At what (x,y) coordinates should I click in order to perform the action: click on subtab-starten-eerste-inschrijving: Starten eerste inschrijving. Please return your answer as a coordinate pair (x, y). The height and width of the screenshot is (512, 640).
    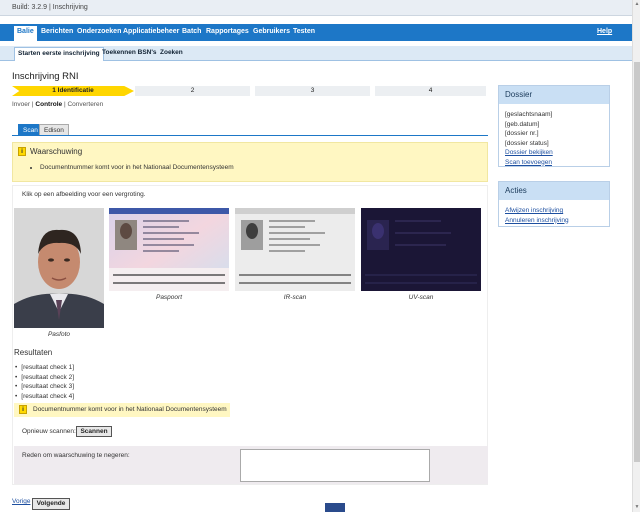
    Looking at the image, I should click on (59, 54).